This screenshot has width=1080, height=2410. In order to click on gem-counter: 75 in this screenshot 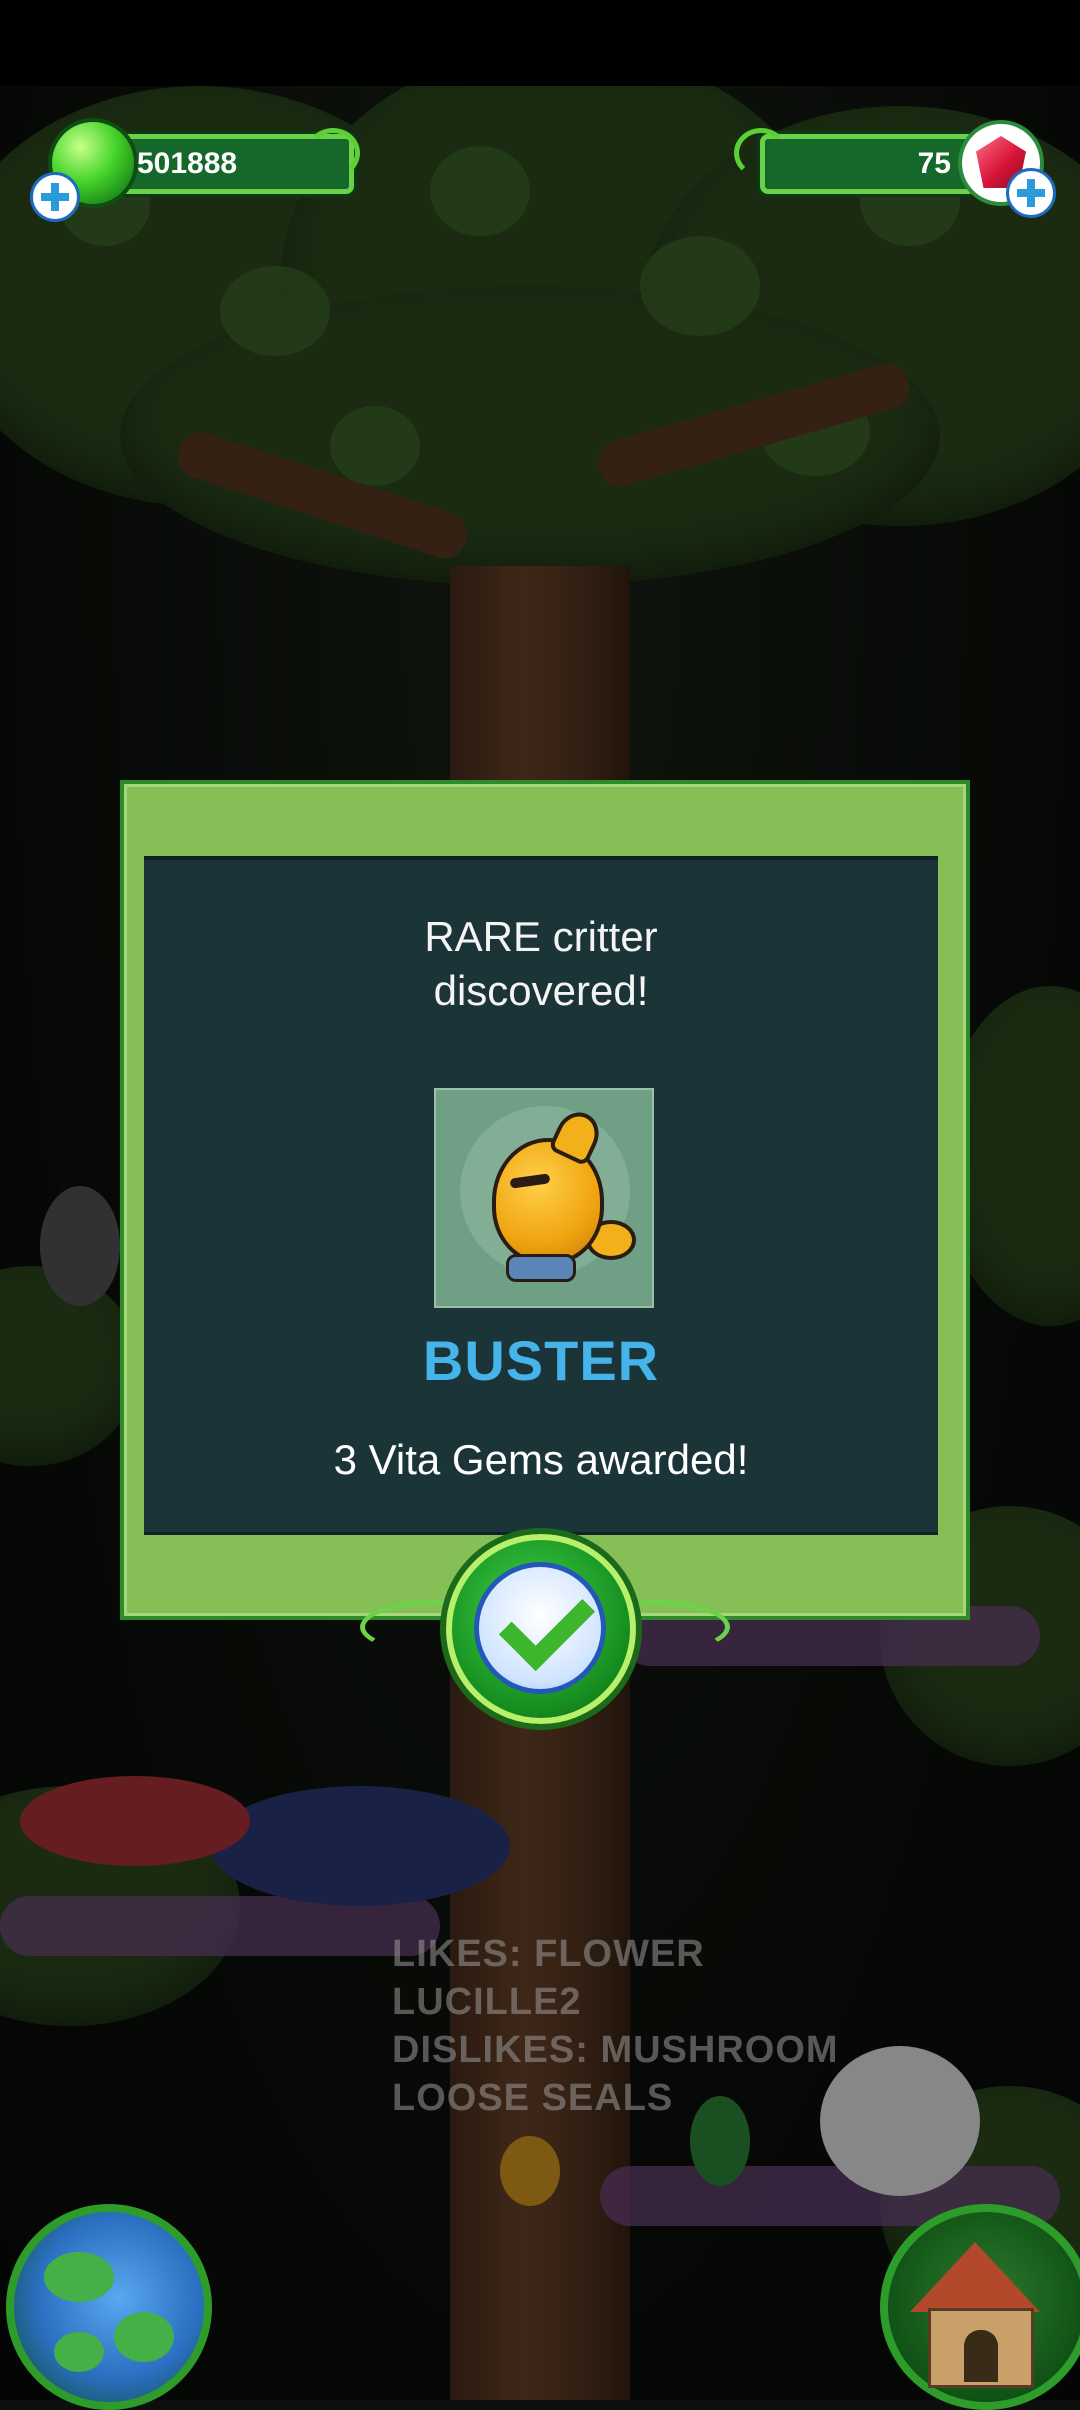, I will do `click(868, 164)`.